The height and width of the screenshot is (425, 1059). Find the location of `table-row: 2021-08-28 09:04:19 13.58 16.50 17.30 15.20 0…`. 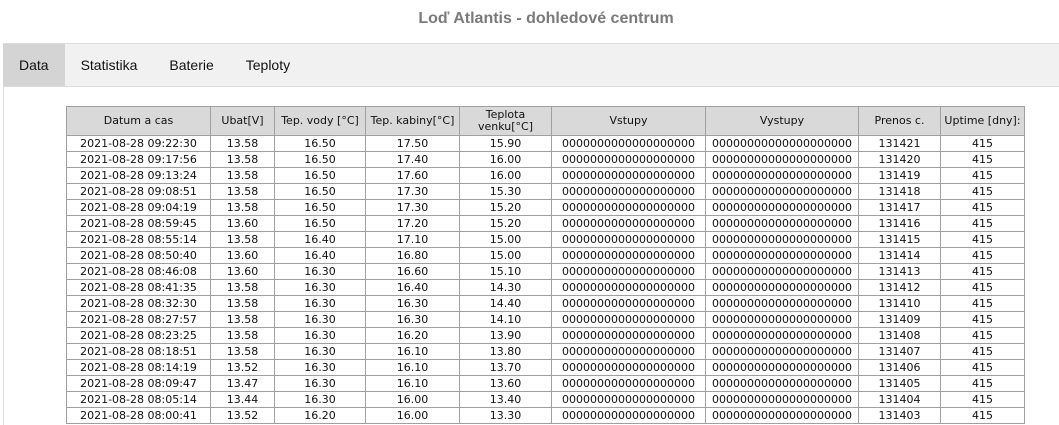

table-row: 2021-08-28 09:04:19 13.58 16.50 17.30 15.20 0… is located at coordinates (545, 207).